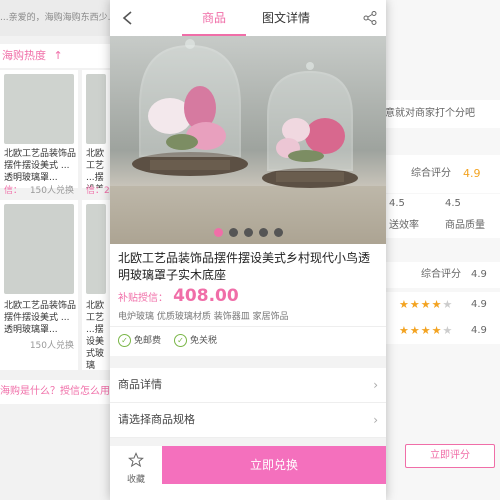 This screenshot has width=500, height=500. I want to click on service-label: 免关税, so click(204, 341).